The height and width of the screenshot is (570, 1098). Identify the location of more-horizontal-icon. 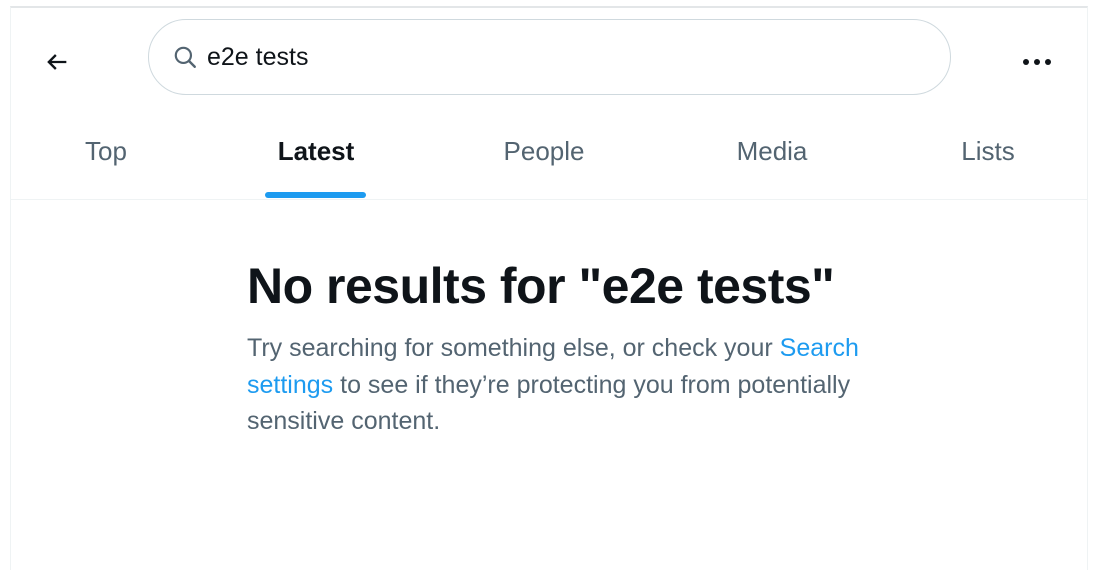
(1037, 62).